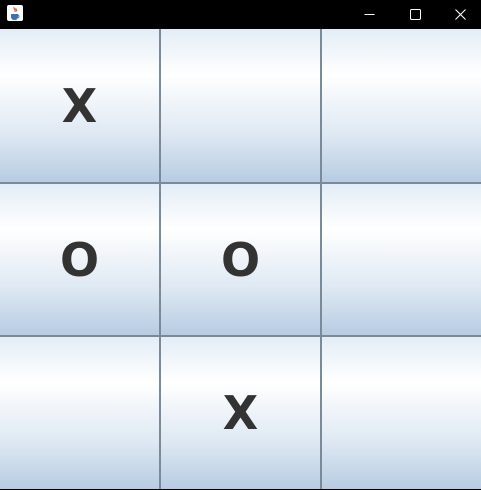 This screenshot has height=490, width=481. I want to click on board-cell-r2-c3, so click(401, 259).